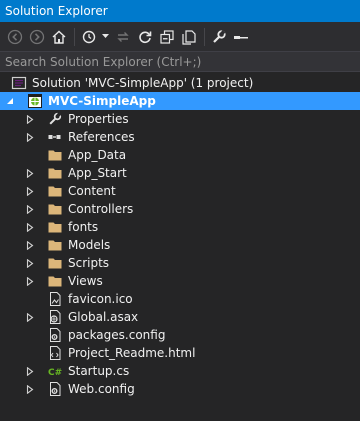 This screenshot has width=360, height=421. Describe the element at coordinates (180, 263) in the screenshot. I see `tree-item: Scripts` at that location.